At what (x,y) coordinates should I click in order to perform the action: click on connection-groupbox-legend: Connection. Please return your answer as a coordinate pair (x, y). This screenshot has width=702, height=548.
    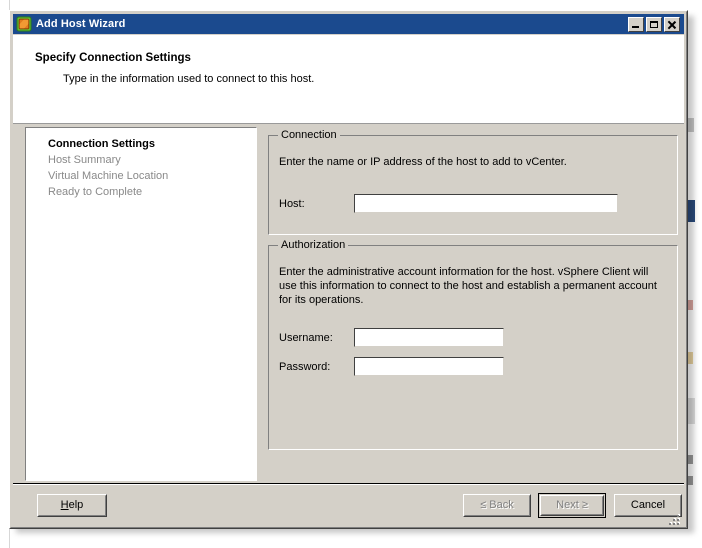
    Looking at the image, I should click on (309, 135).